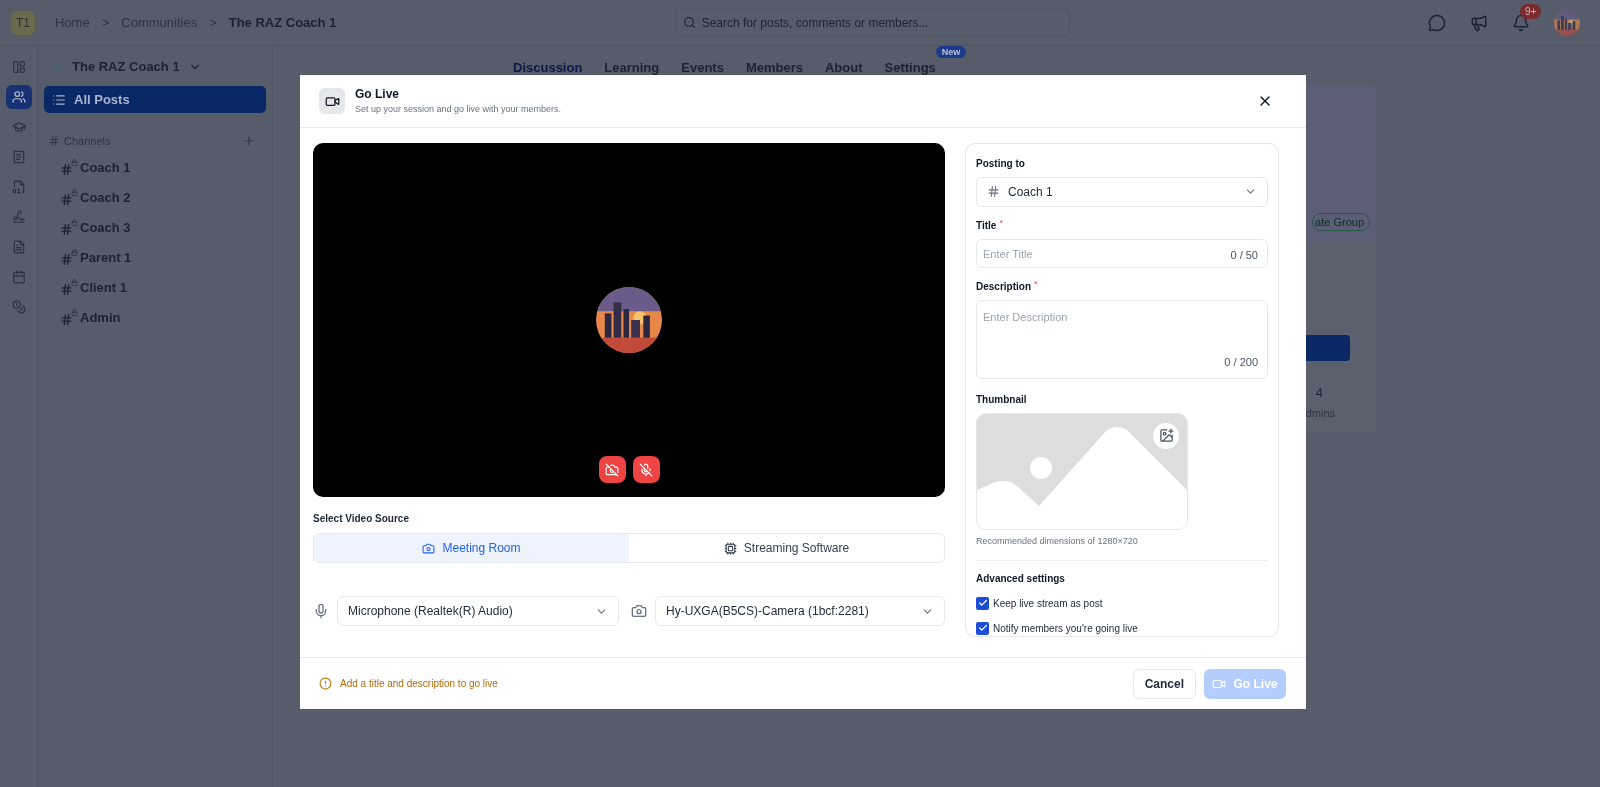 The height and width of the screenshot is (787, 1600). I want to click on thumbnail-hint: Recommended dimensions of 1280×720, so click(1057, 542).